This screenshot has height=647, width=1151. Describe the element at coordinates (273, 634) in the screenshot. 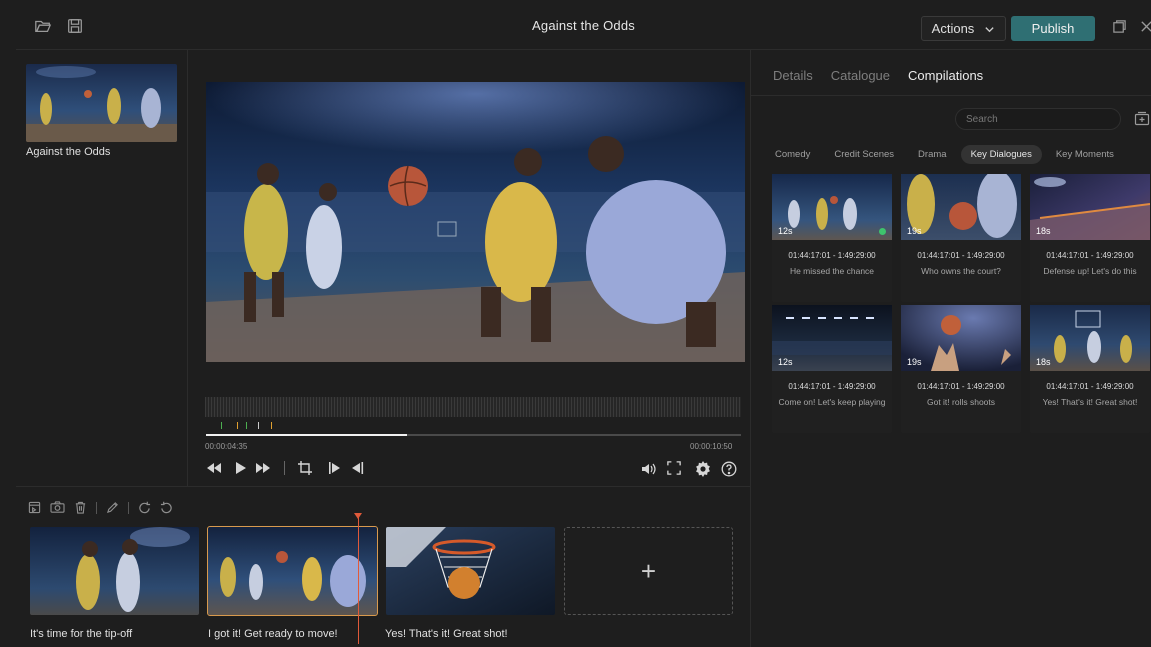

I see `clip-label: I got it! Get ready to move!` at that location.